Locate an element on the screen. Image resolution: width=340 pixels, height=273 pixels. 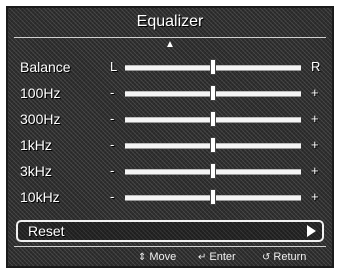
hint-enter-label: Enter is located at coordinates (222, 257).